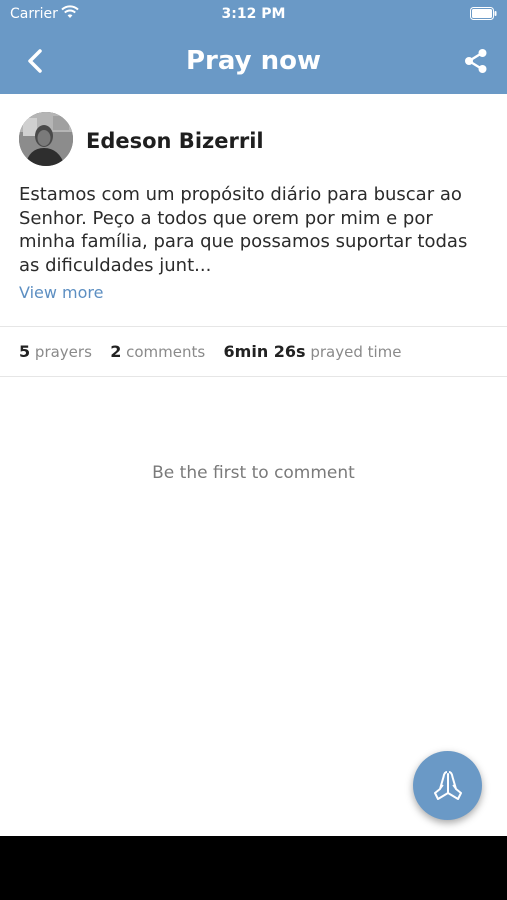 This screenshot has width=507, height=900. What do you see at coordinates (116, 351) in the screenshot?
I see `comments-count: 2` at bounding box center [116, 351].